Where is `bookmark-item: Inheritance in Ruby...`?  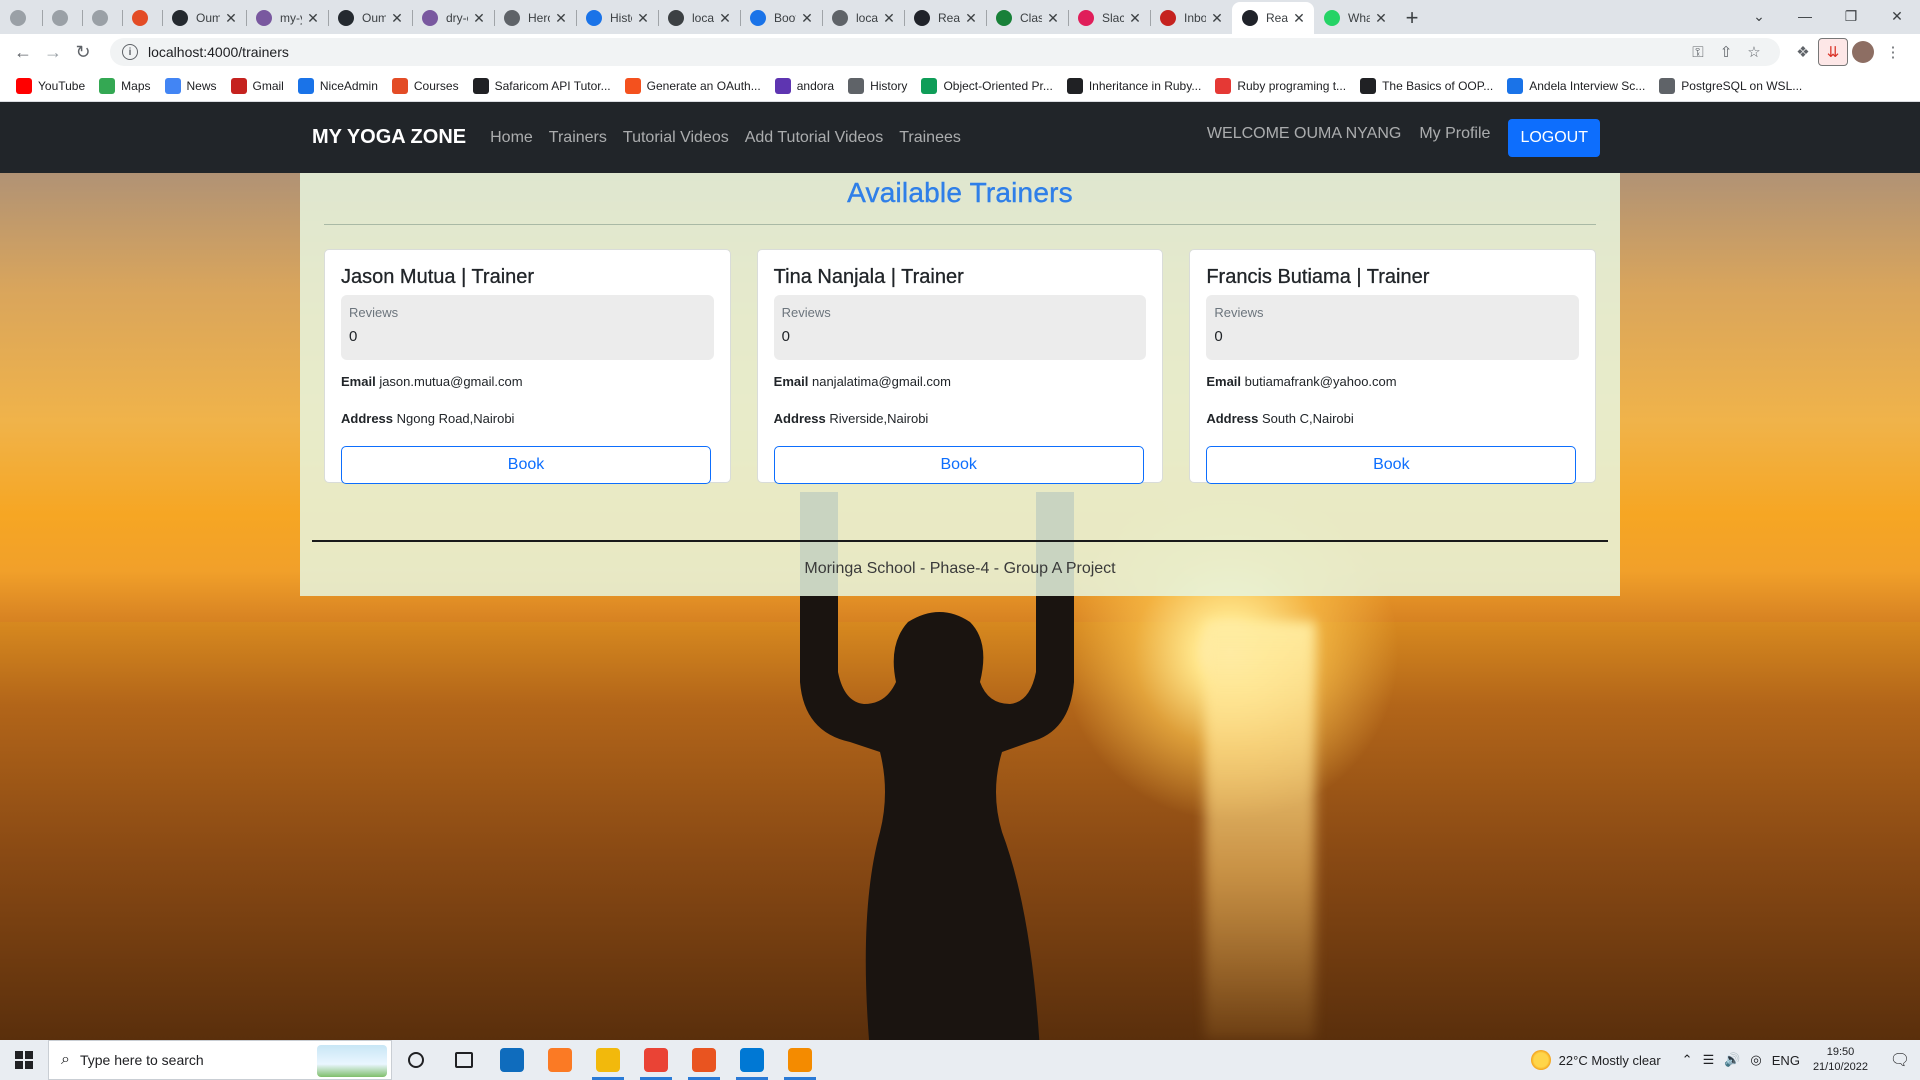 bookmark-item: Inheritance in Ruby... is located at coordinates (1134, 86).